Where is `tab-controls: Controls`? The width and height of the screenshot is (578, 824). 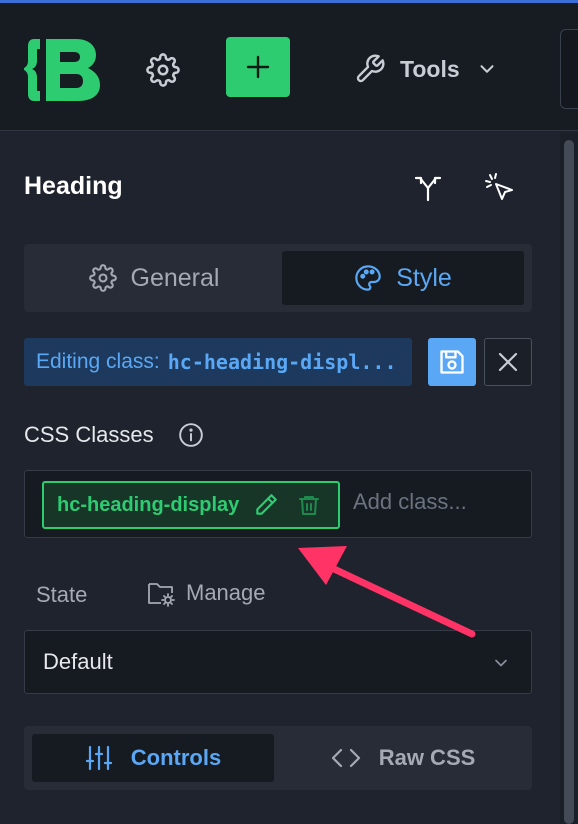
tab-controls: Controls is located at coordinates (153, 758).